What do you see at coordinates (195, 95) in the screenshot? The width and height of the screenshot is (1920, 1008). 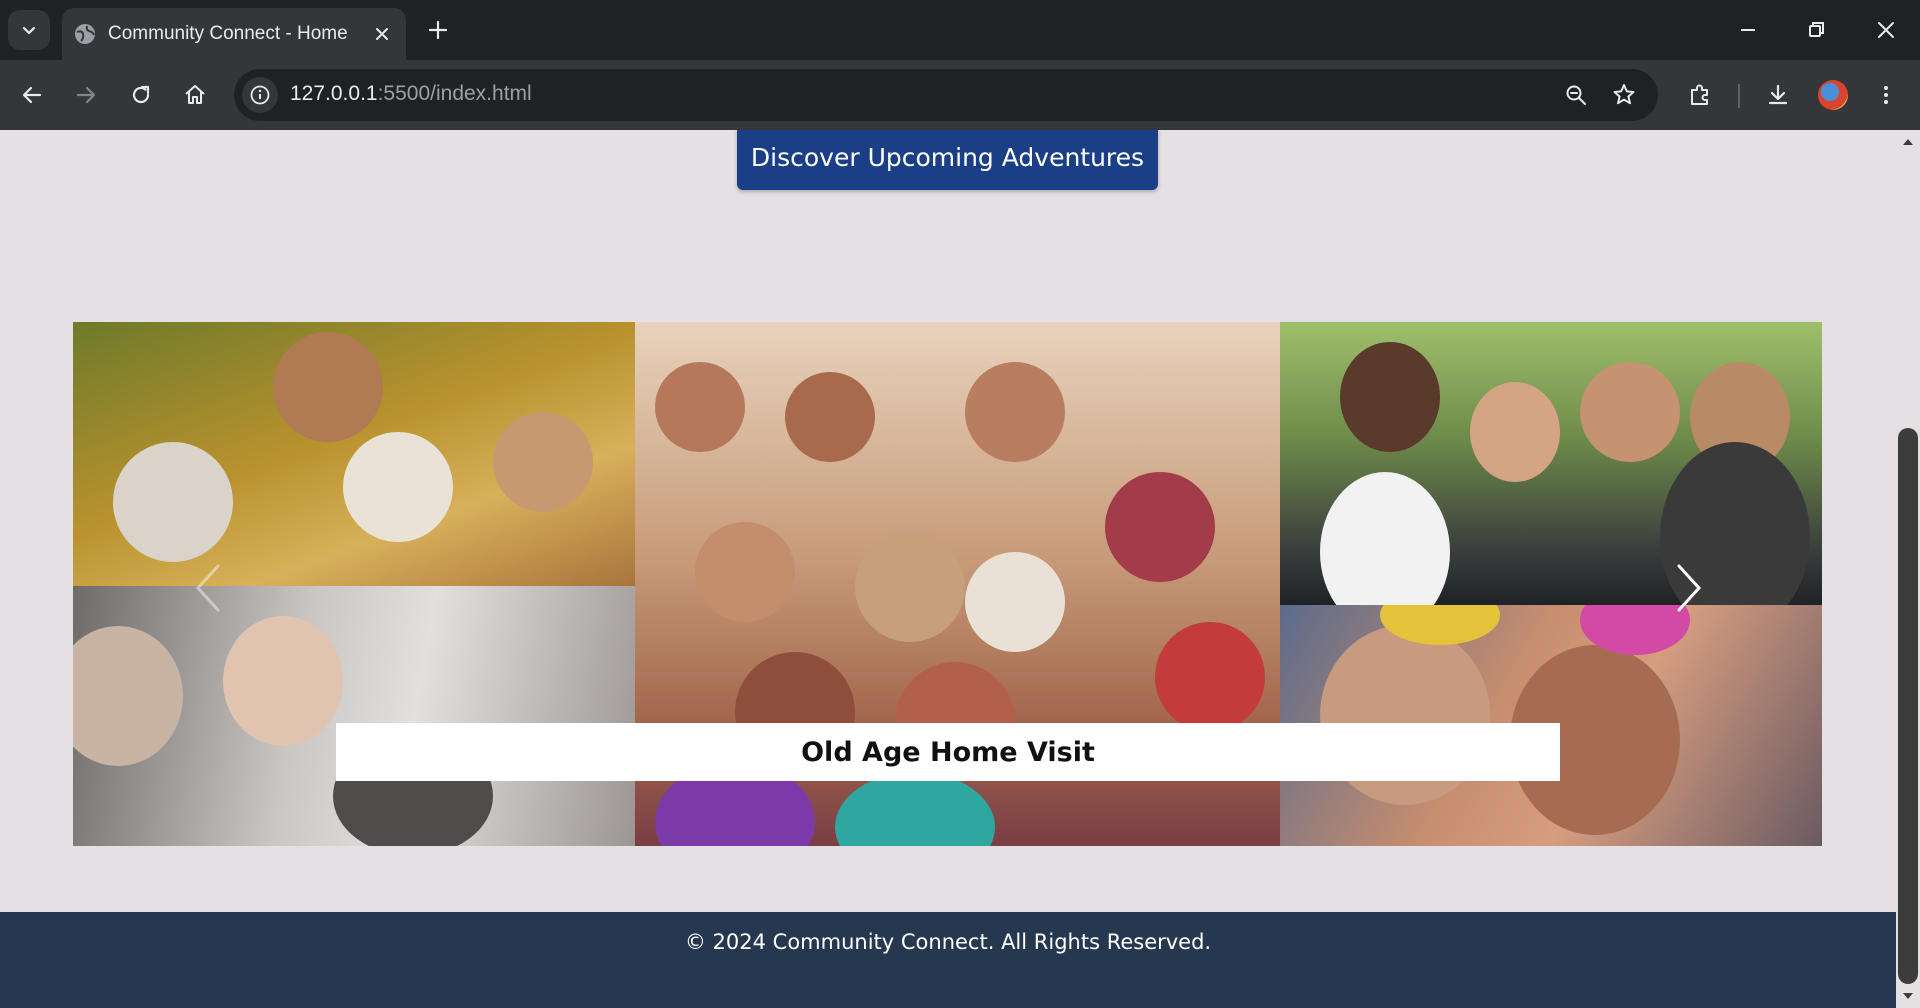 I see `home-icon` at bounding box center [195, 95].